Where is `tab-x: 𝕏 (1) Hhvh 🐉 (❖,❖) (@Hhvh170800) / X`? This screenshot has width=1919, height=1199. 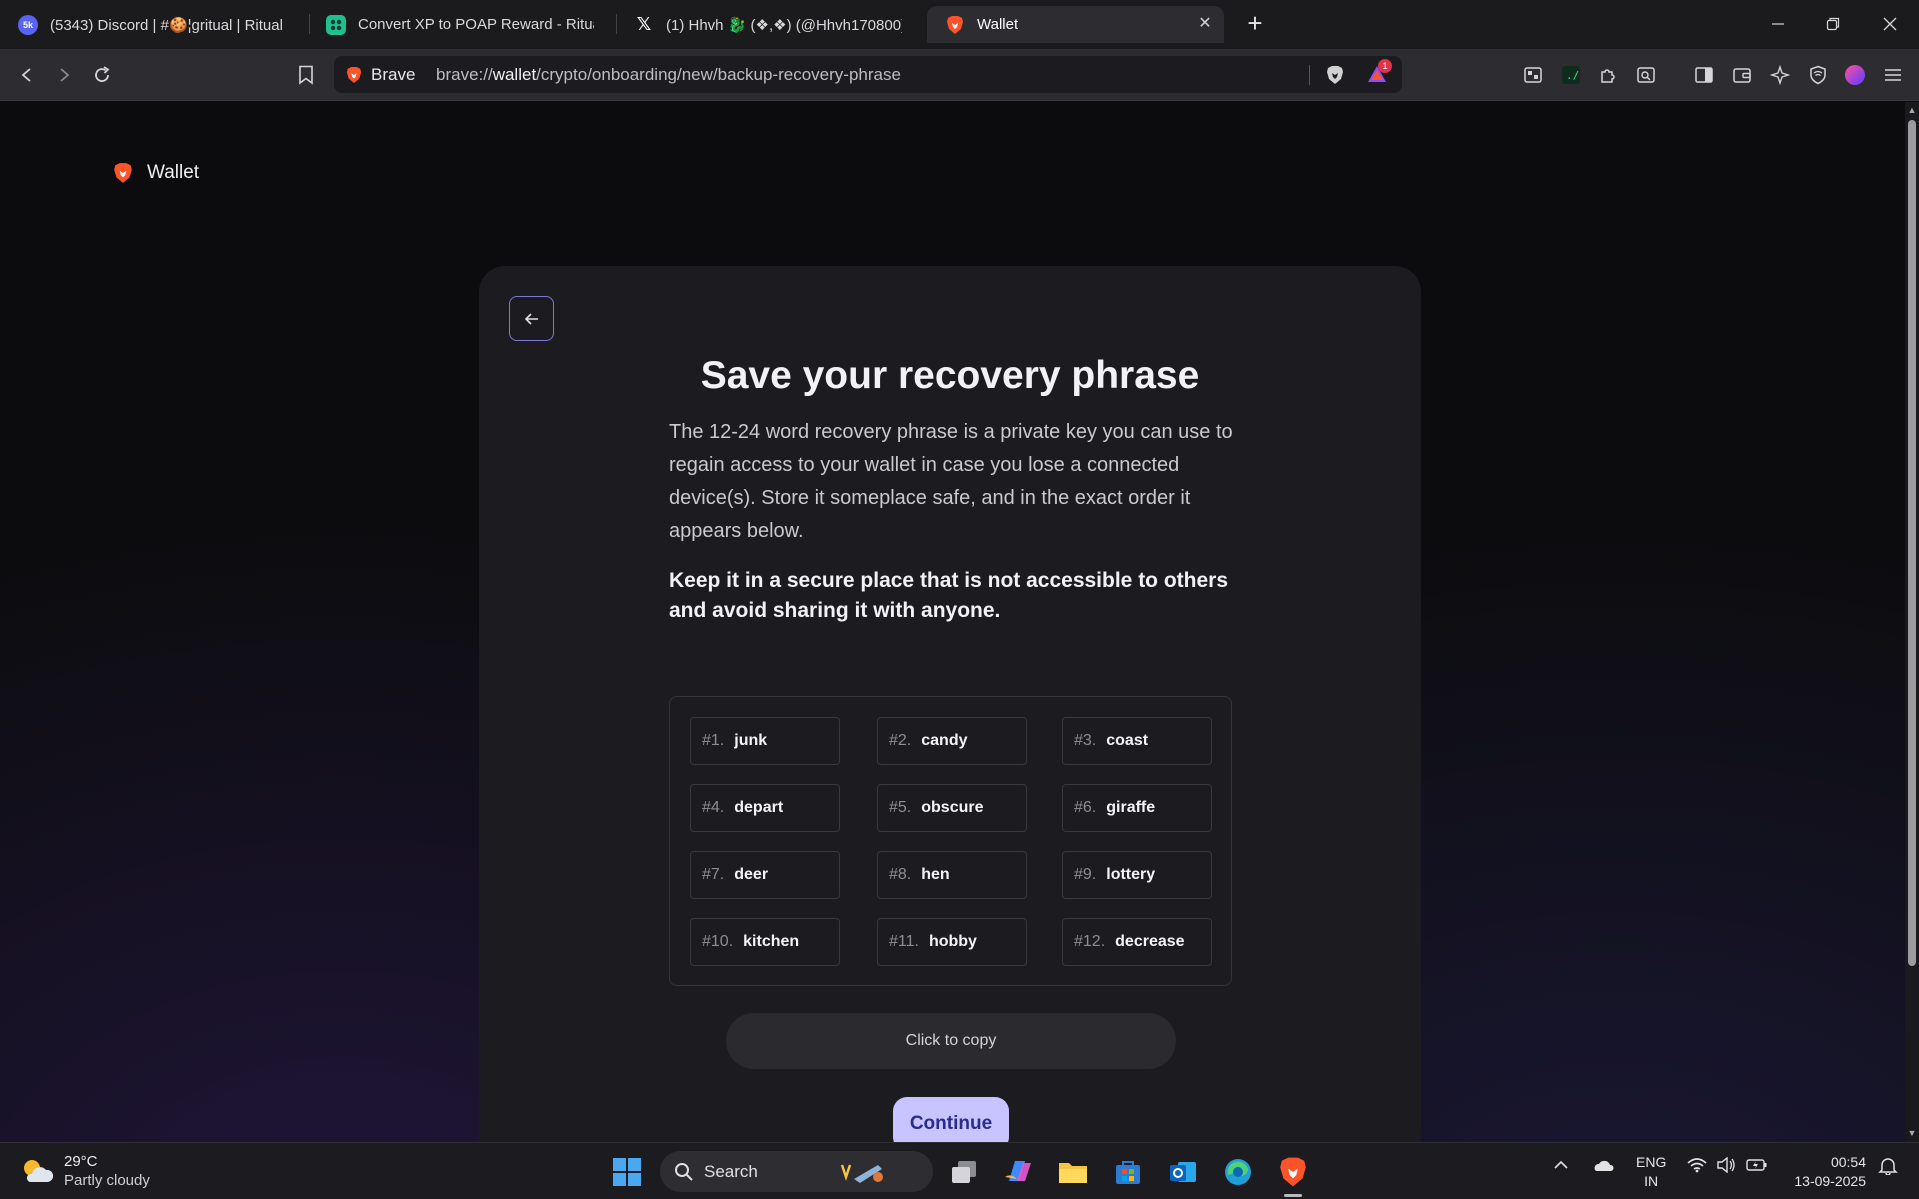 tab-x: 𝕏 (1) Hhvh 🐉 (❖,❖) (@Hhvh170800) / X is located at coordinates (766, 24).